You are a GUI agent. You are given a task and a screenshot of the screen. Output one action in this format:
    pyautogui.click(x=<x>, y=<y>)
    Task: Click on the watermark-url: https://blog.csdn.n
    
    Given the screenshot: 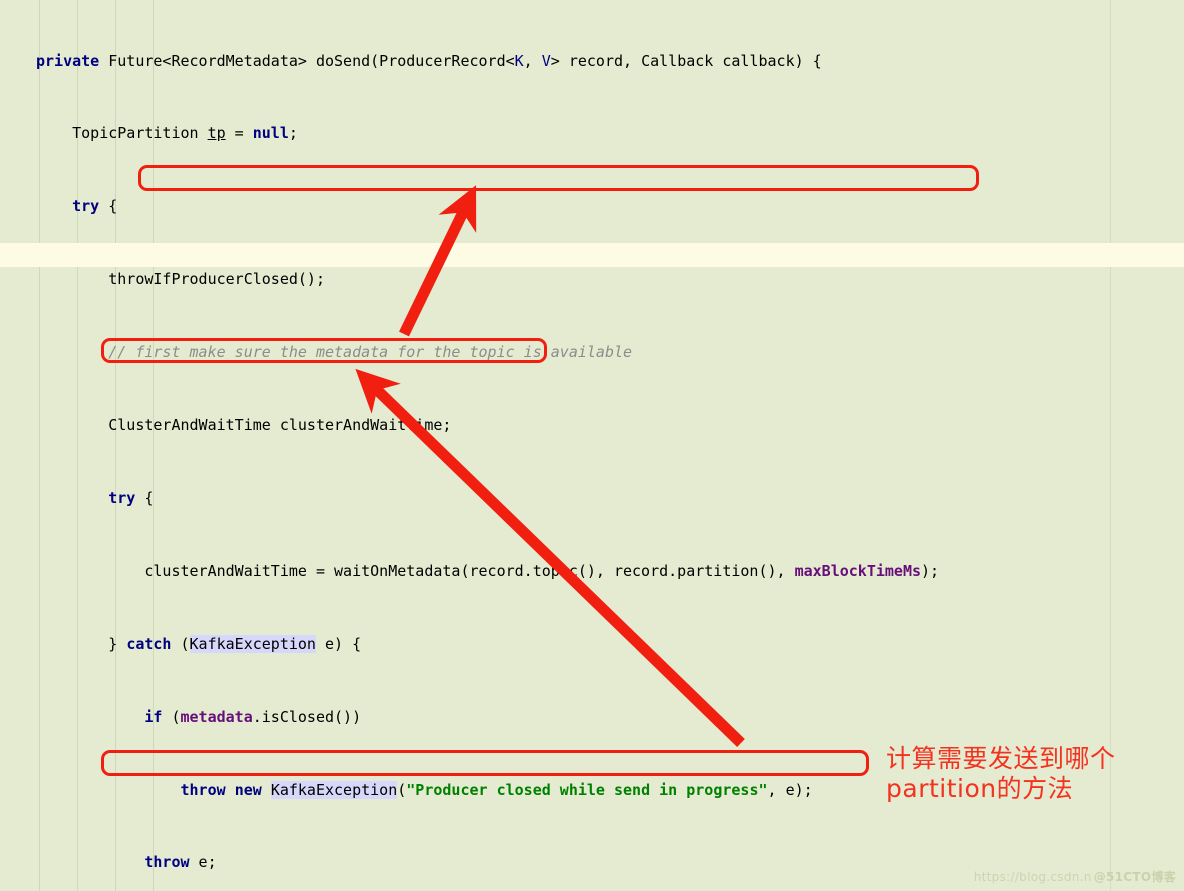 What is the action you would take?
    pyautogui.click(x=1032, y=877)
    